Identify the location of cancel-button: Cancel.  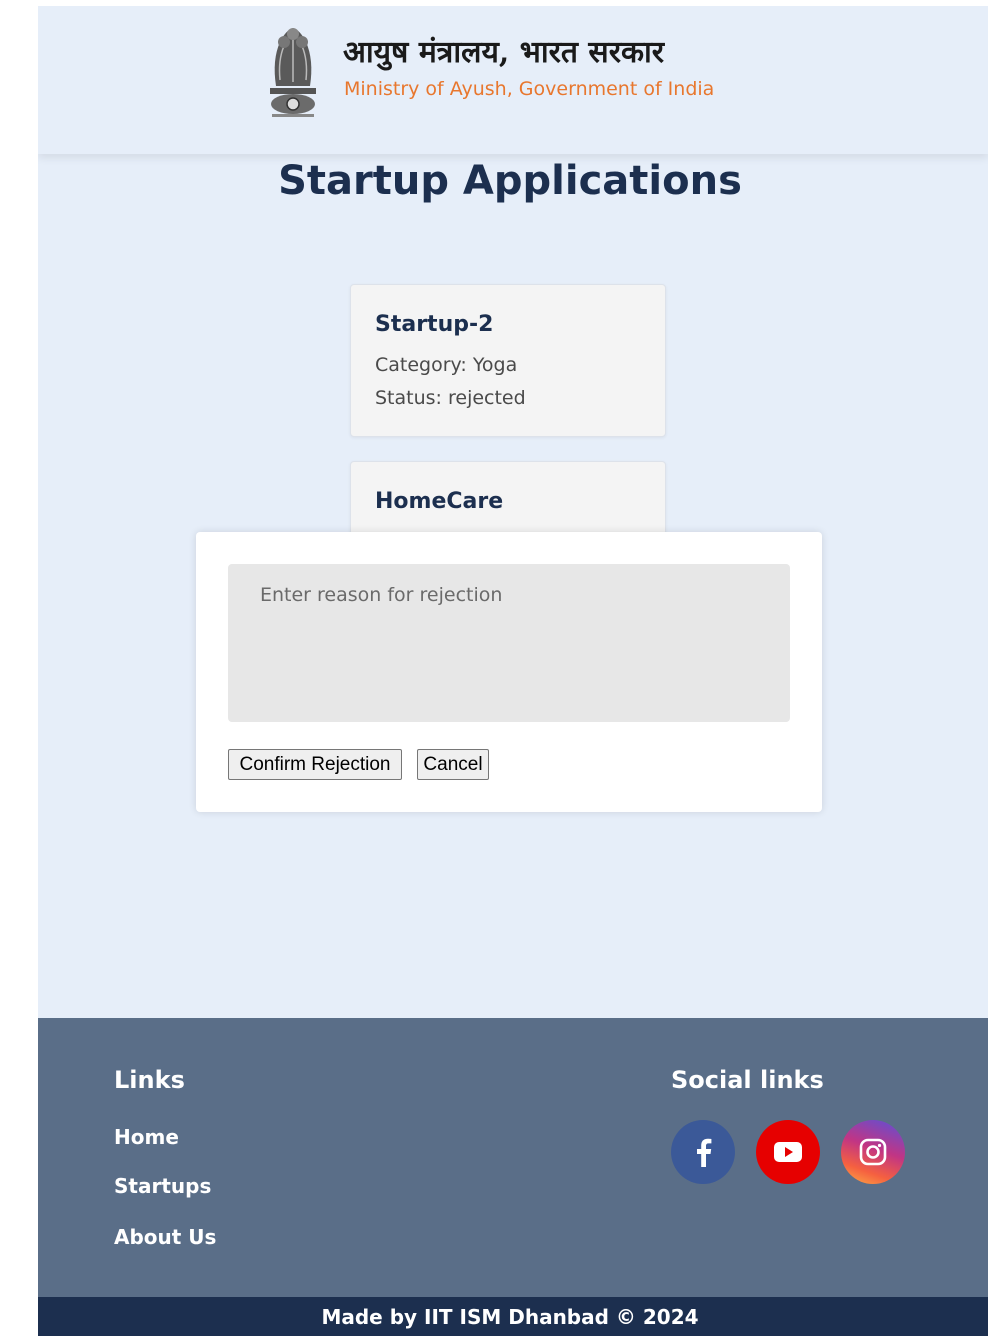
(453, 764).